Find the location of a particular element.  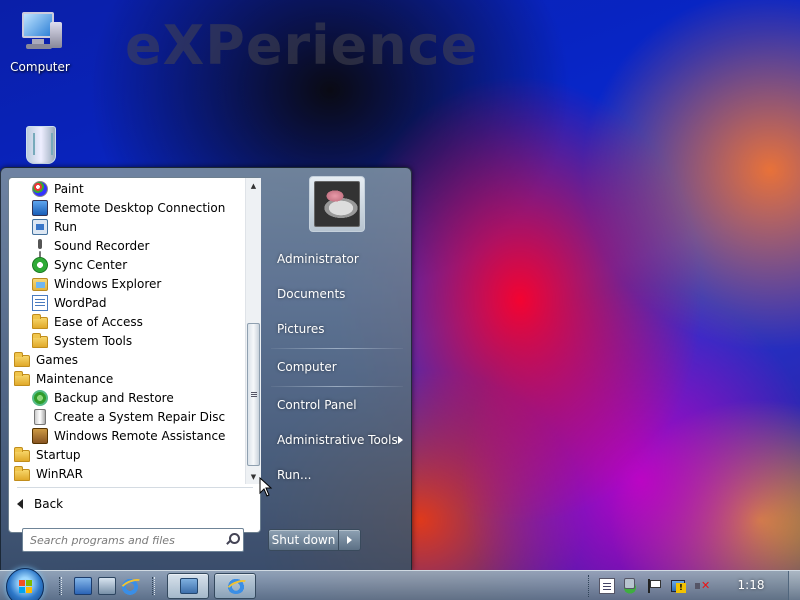

program-label: Remote Desktop Connection is located at coordinates (140, 207).